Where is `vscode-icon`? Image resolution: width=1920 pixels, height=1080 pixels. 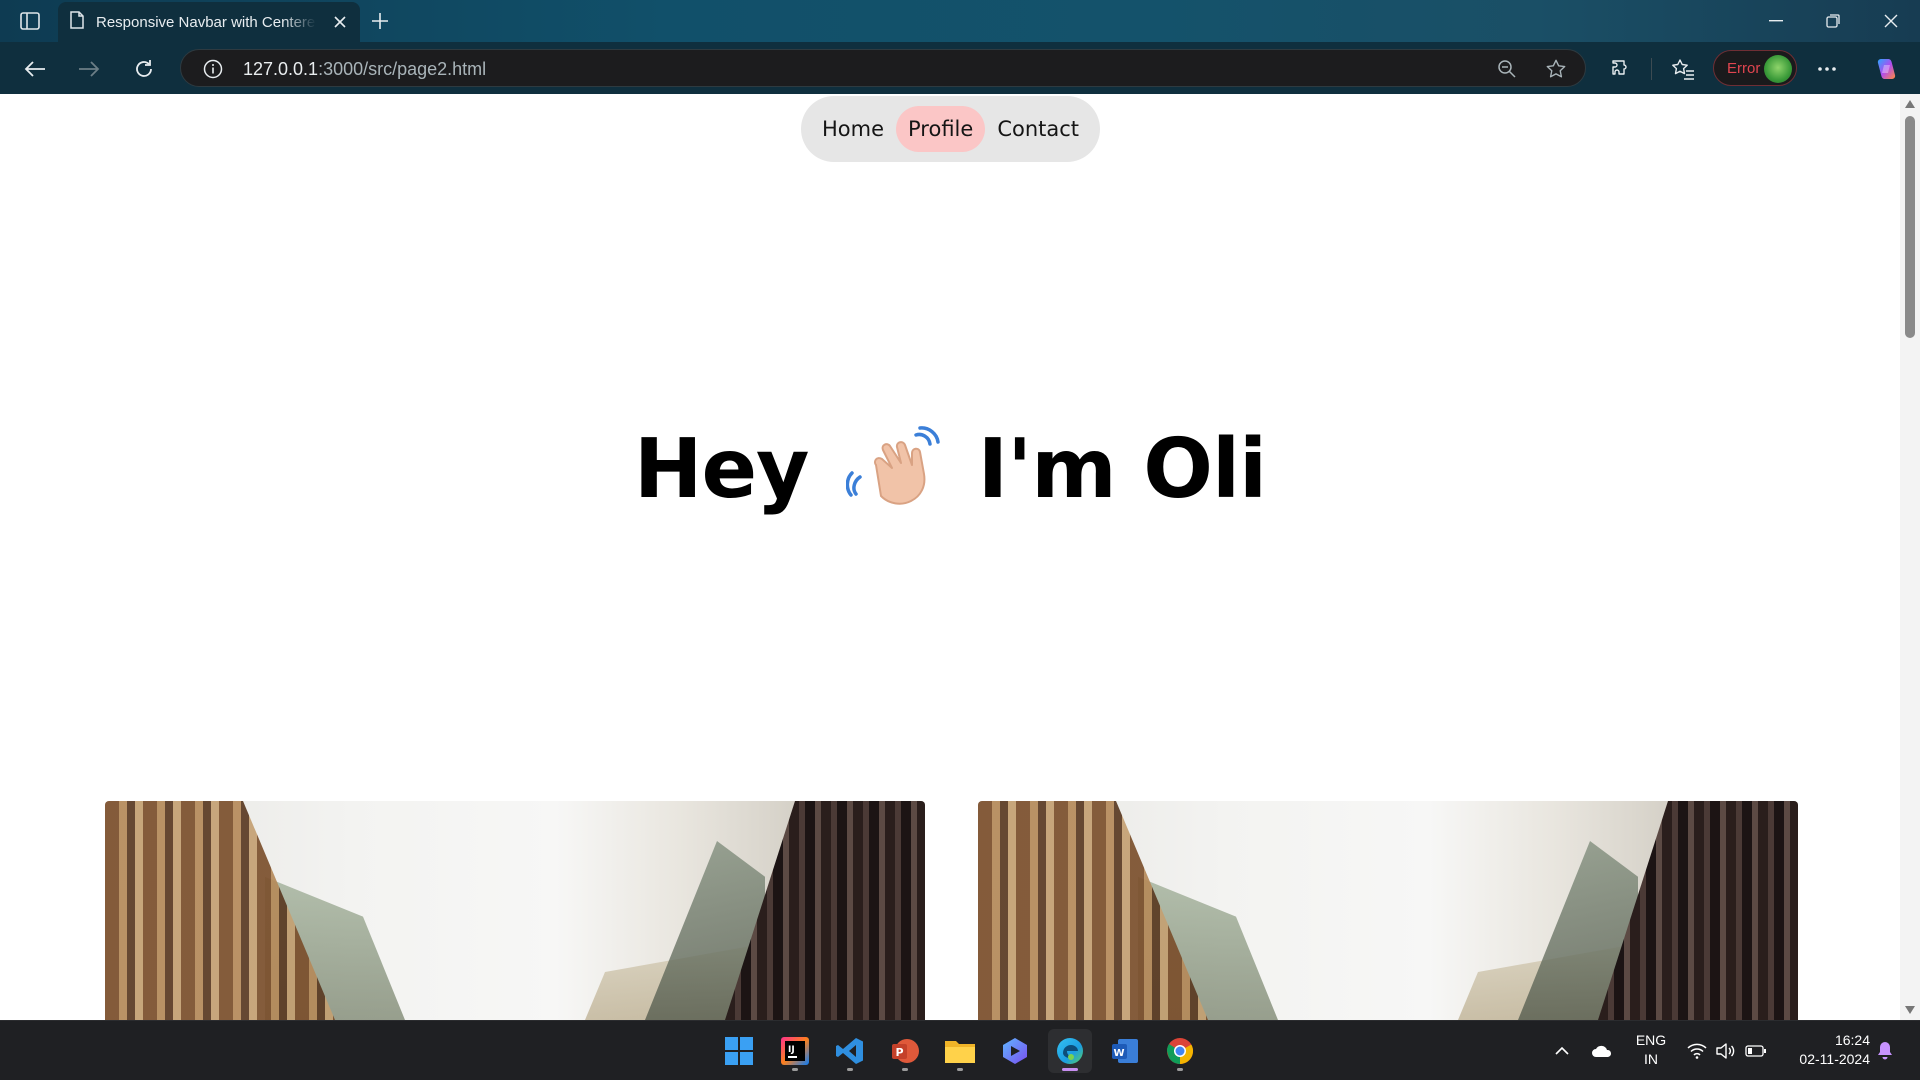
vscode-icon is located at coordinates (850, 1051).